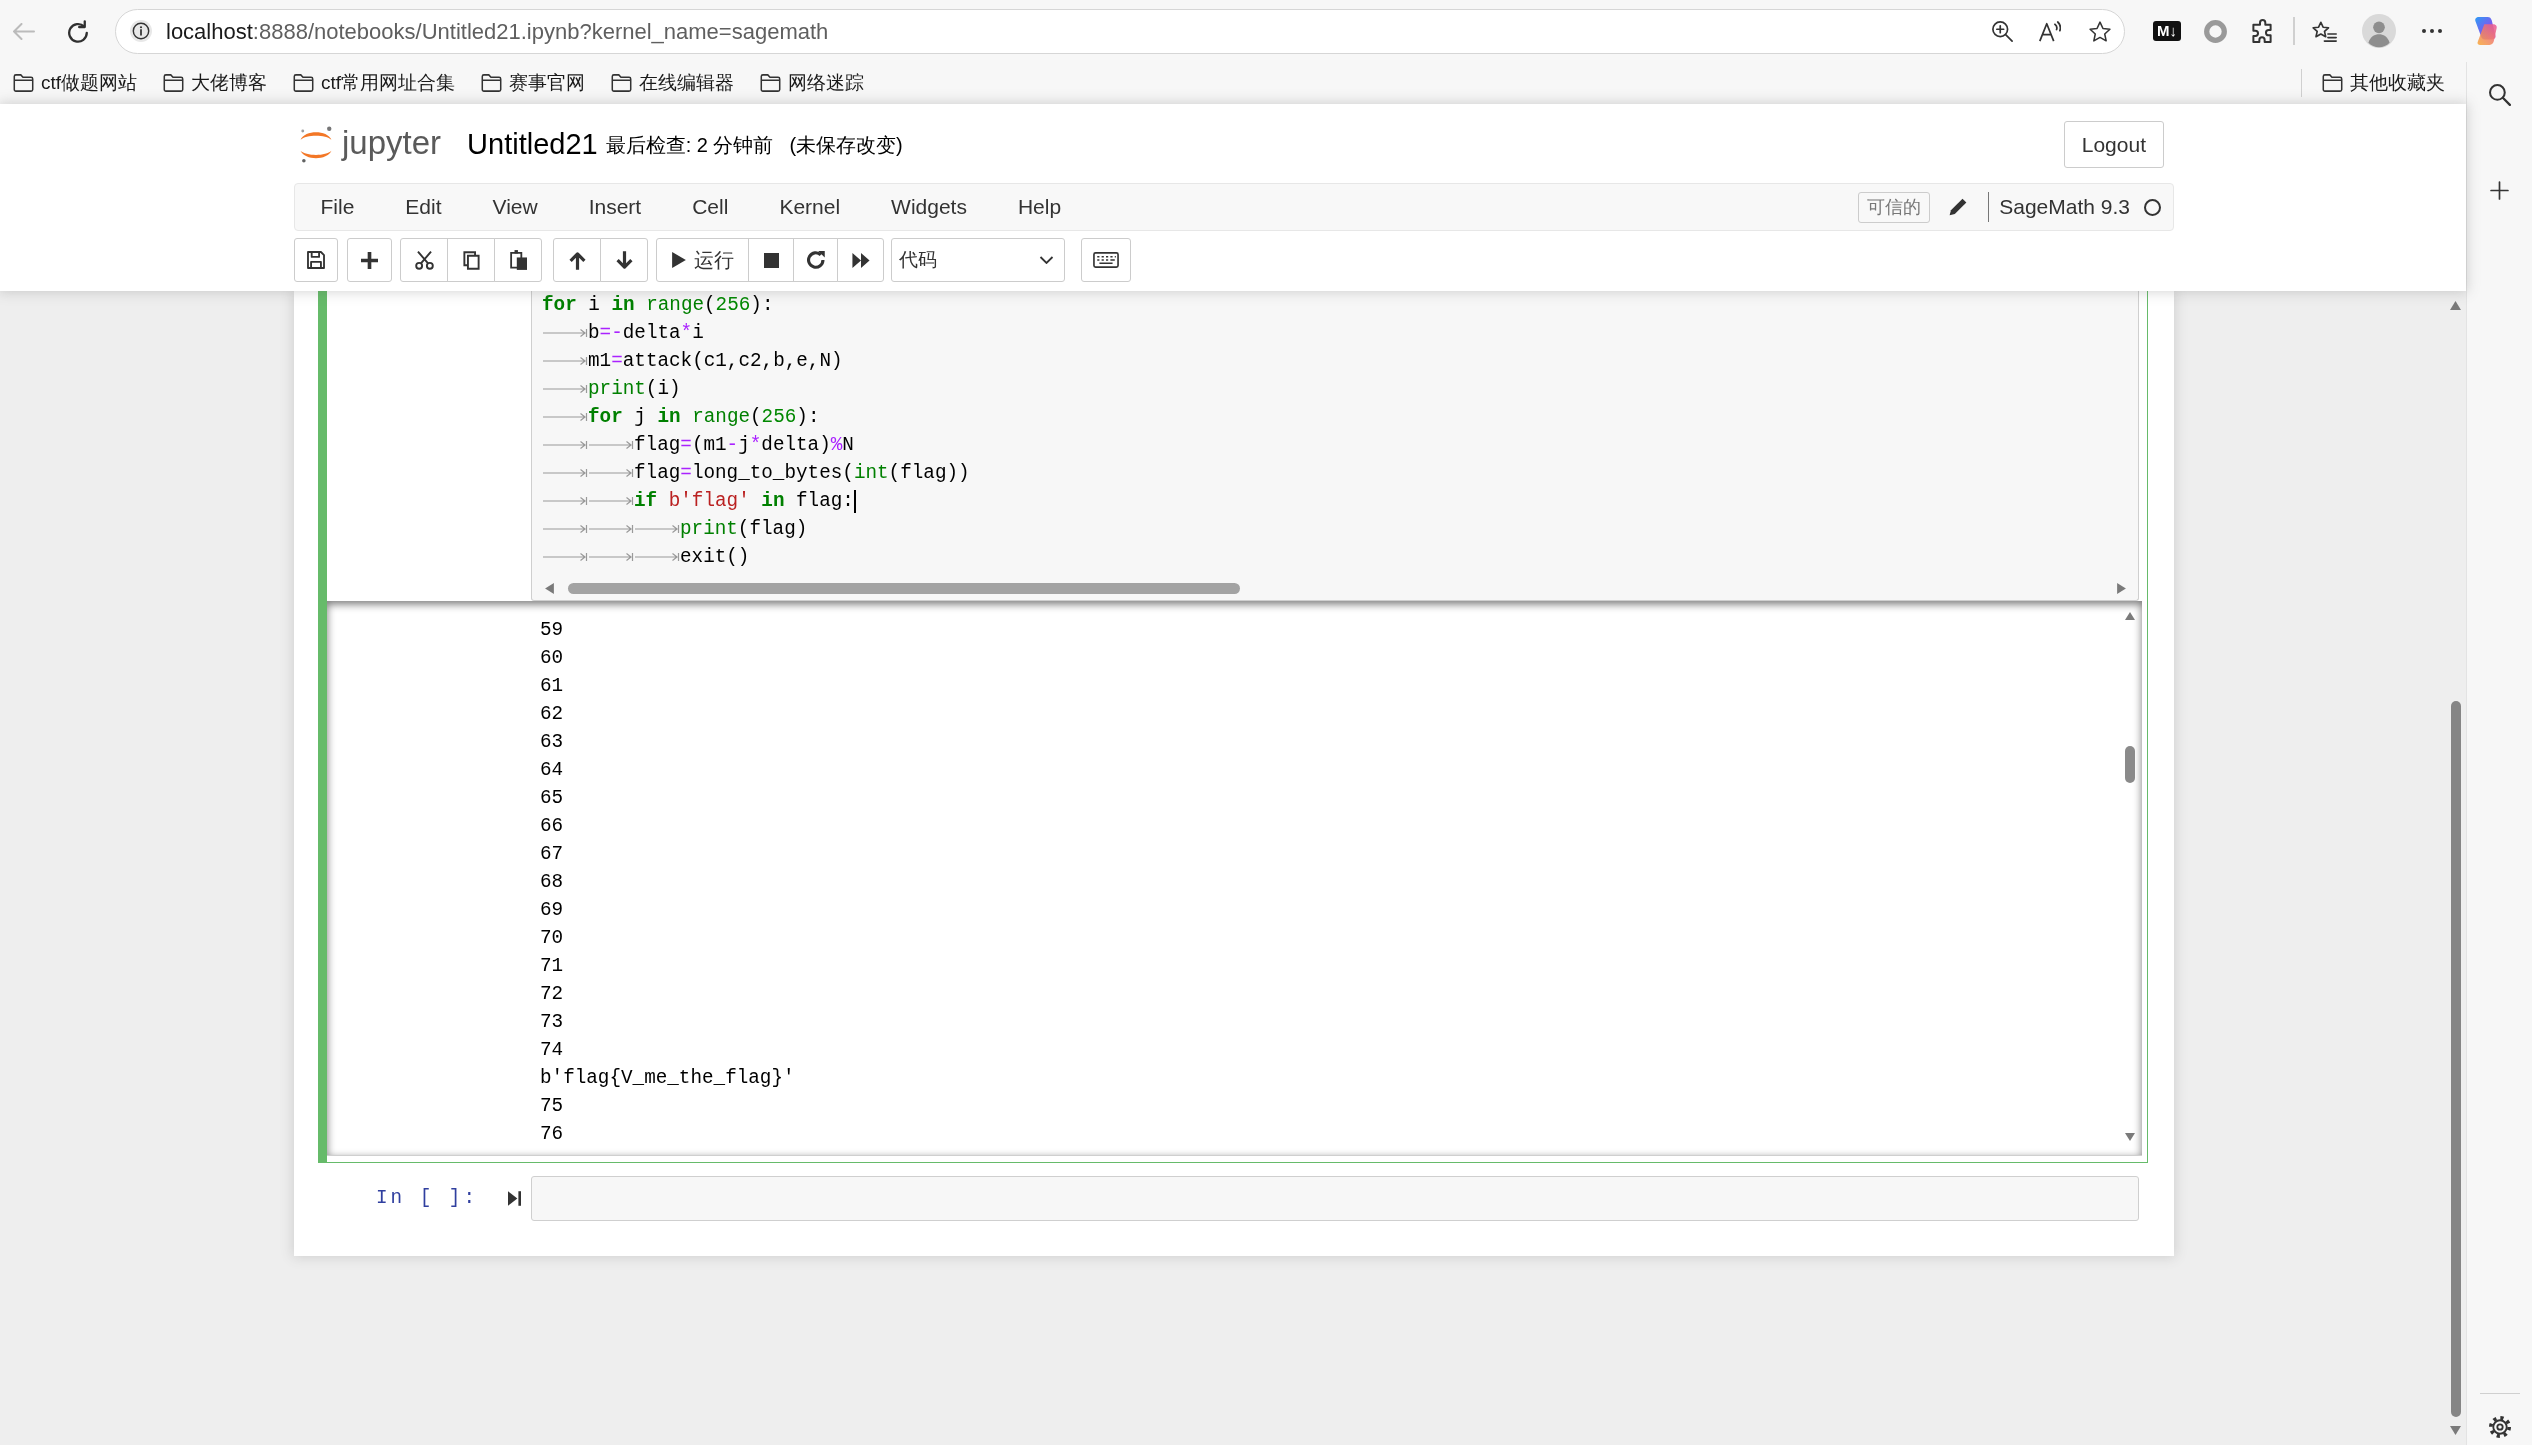 The width and height of the screenshot is (2532, 1445). I want to click on bookmark-folder: 在线编辑器, so click(673, 83).